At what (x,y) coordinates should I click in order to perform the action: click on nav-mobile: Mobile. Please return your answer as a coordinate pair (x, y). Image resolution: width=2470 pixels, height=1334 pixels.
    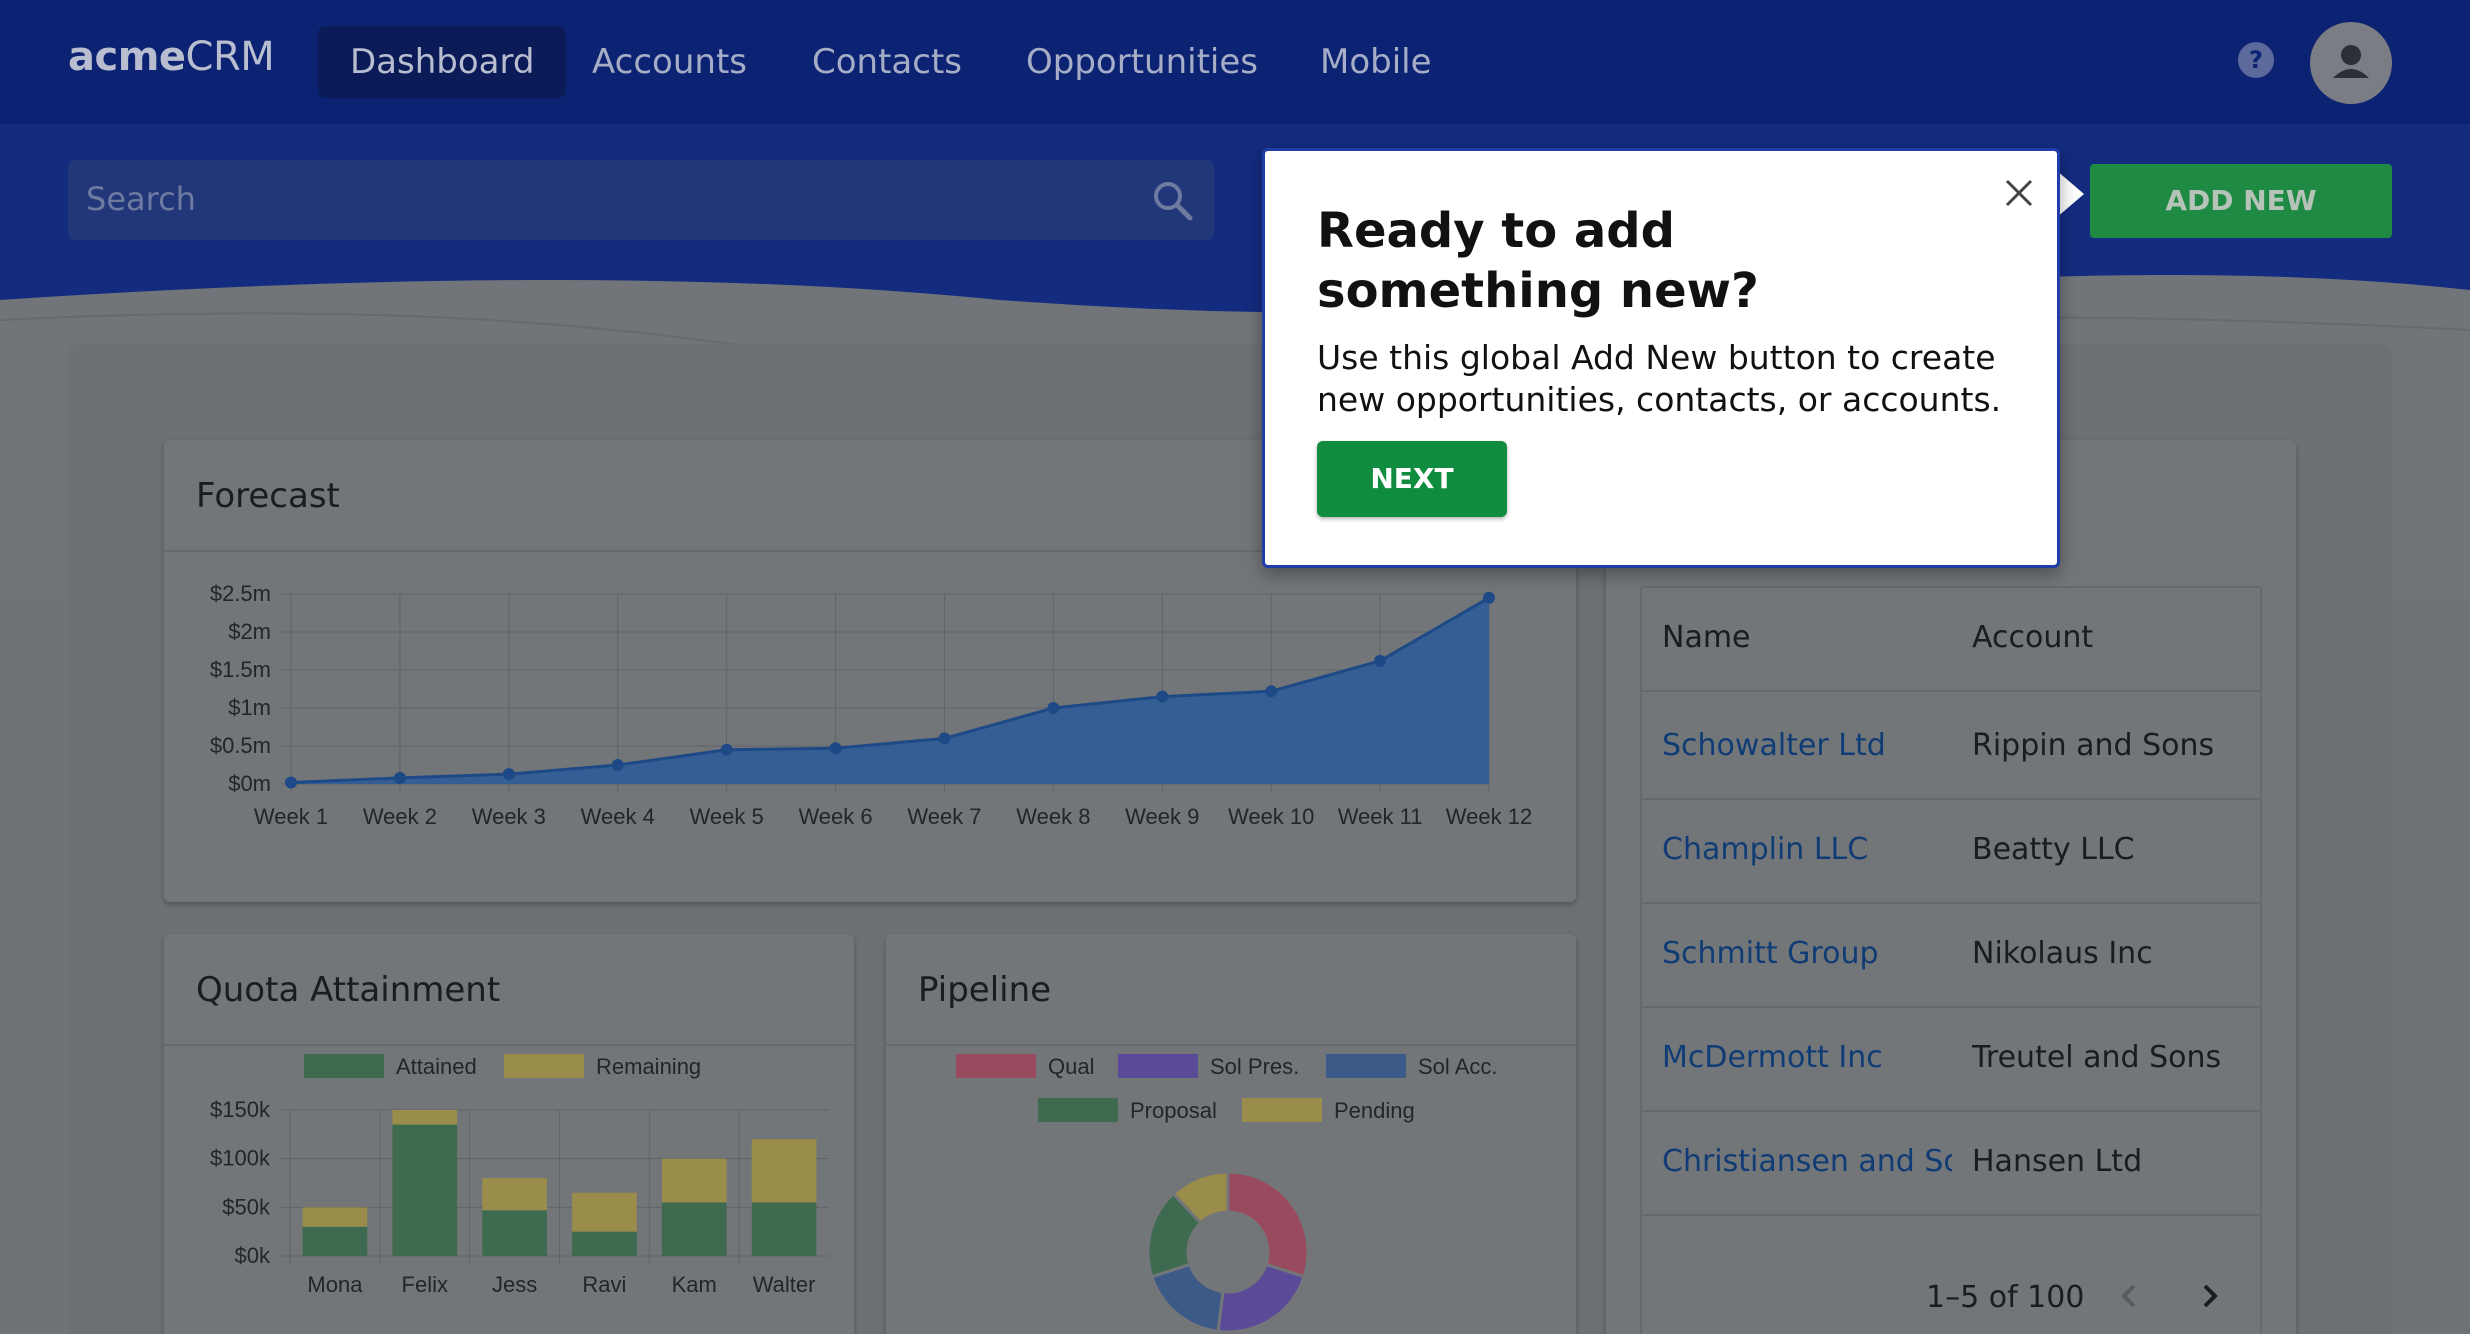
    Looking at the image, I should click on (1376, 62).